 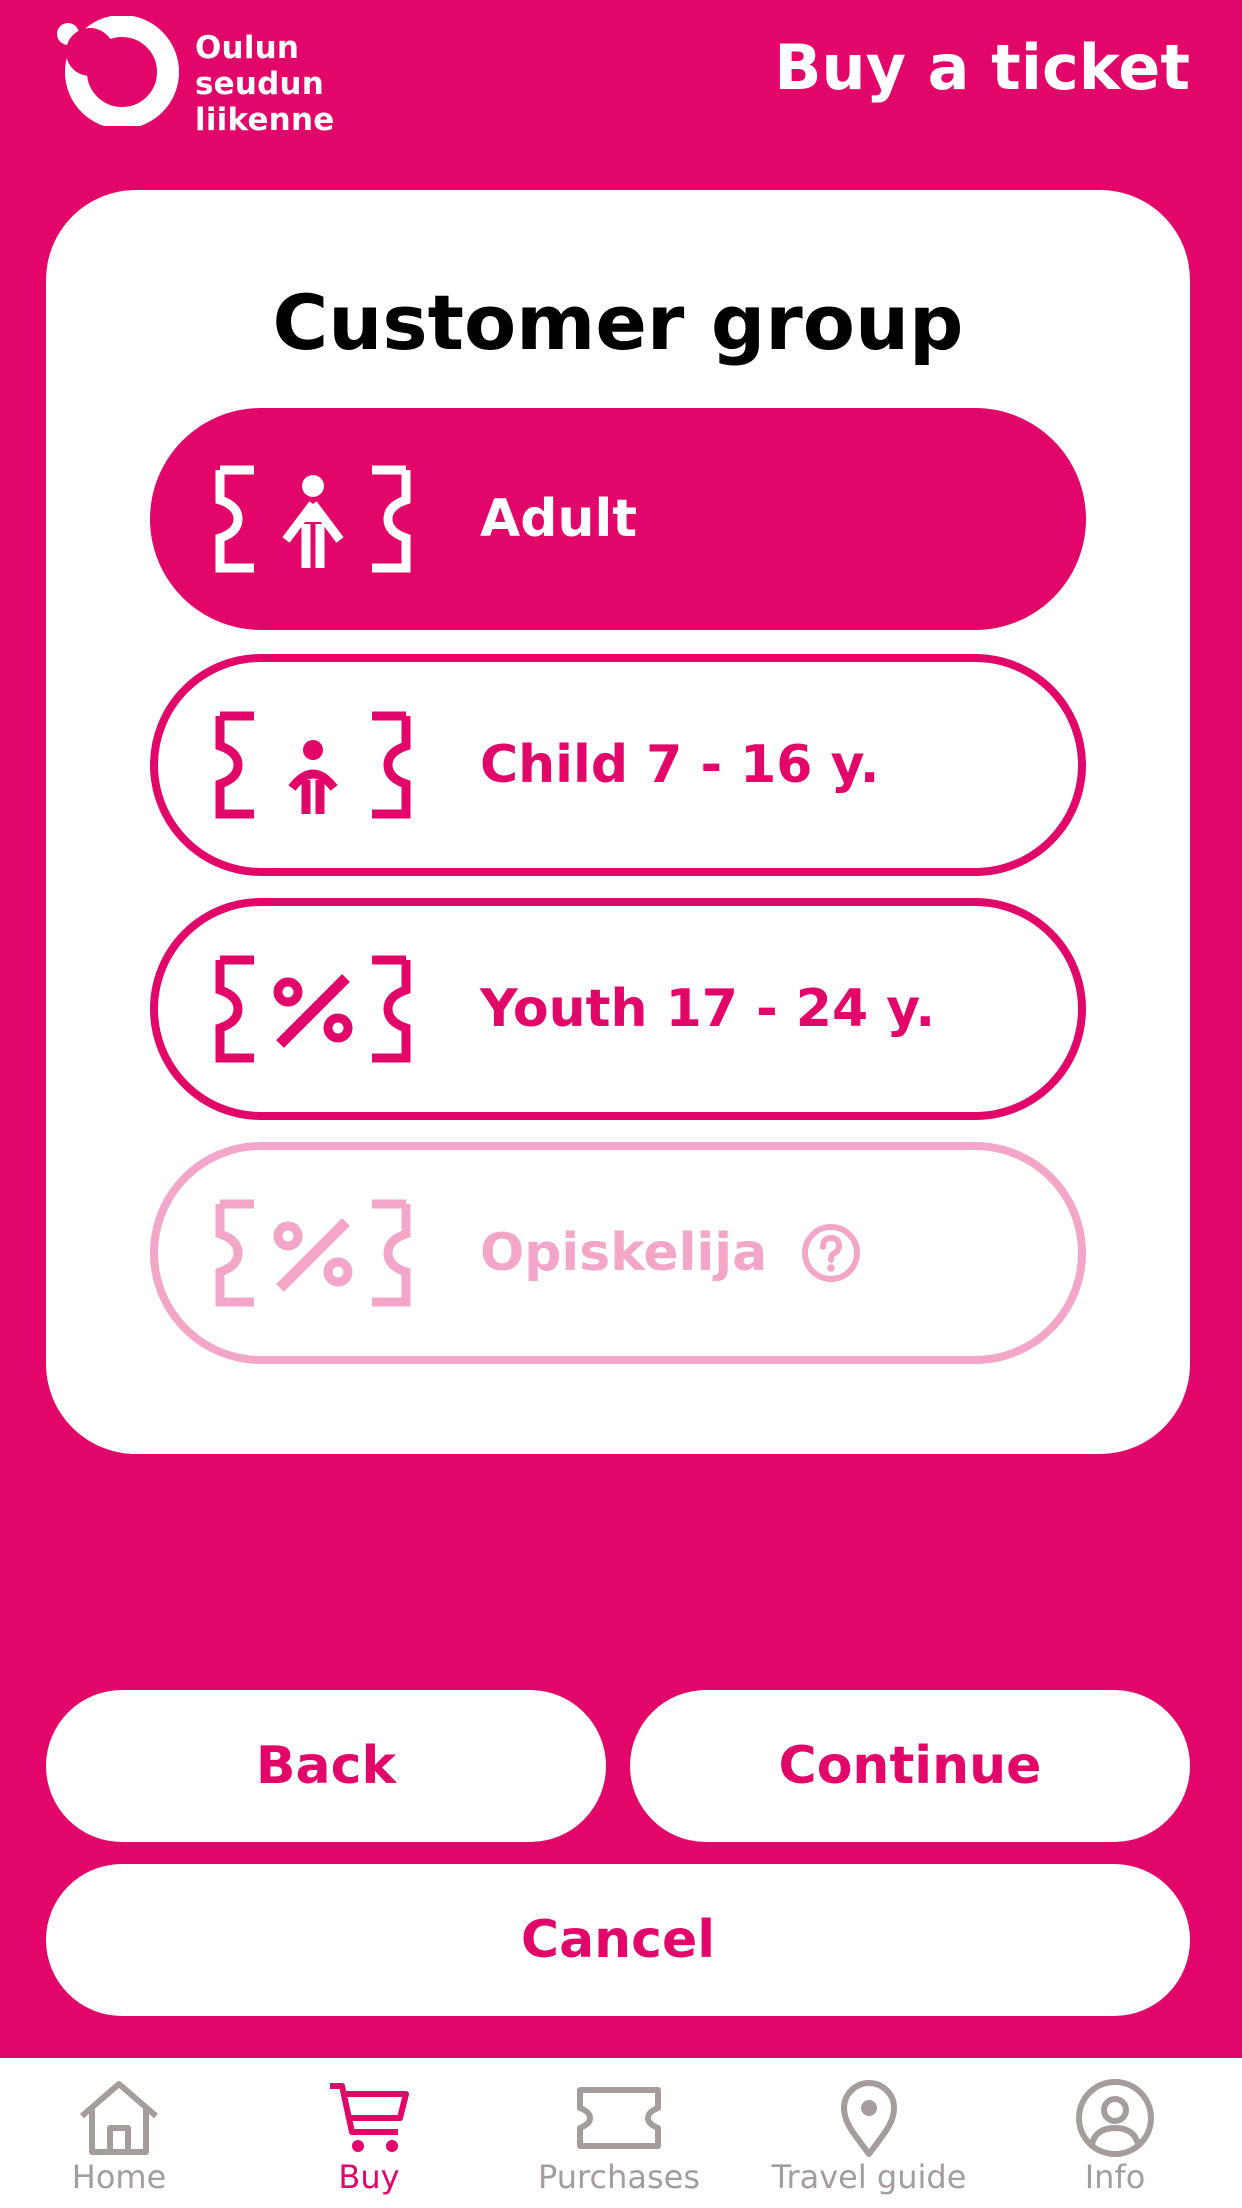 What do you see at coordinates (326, 1766) in the screenshot?
I see `back-button: Back` at bounding box center [326, 1766].